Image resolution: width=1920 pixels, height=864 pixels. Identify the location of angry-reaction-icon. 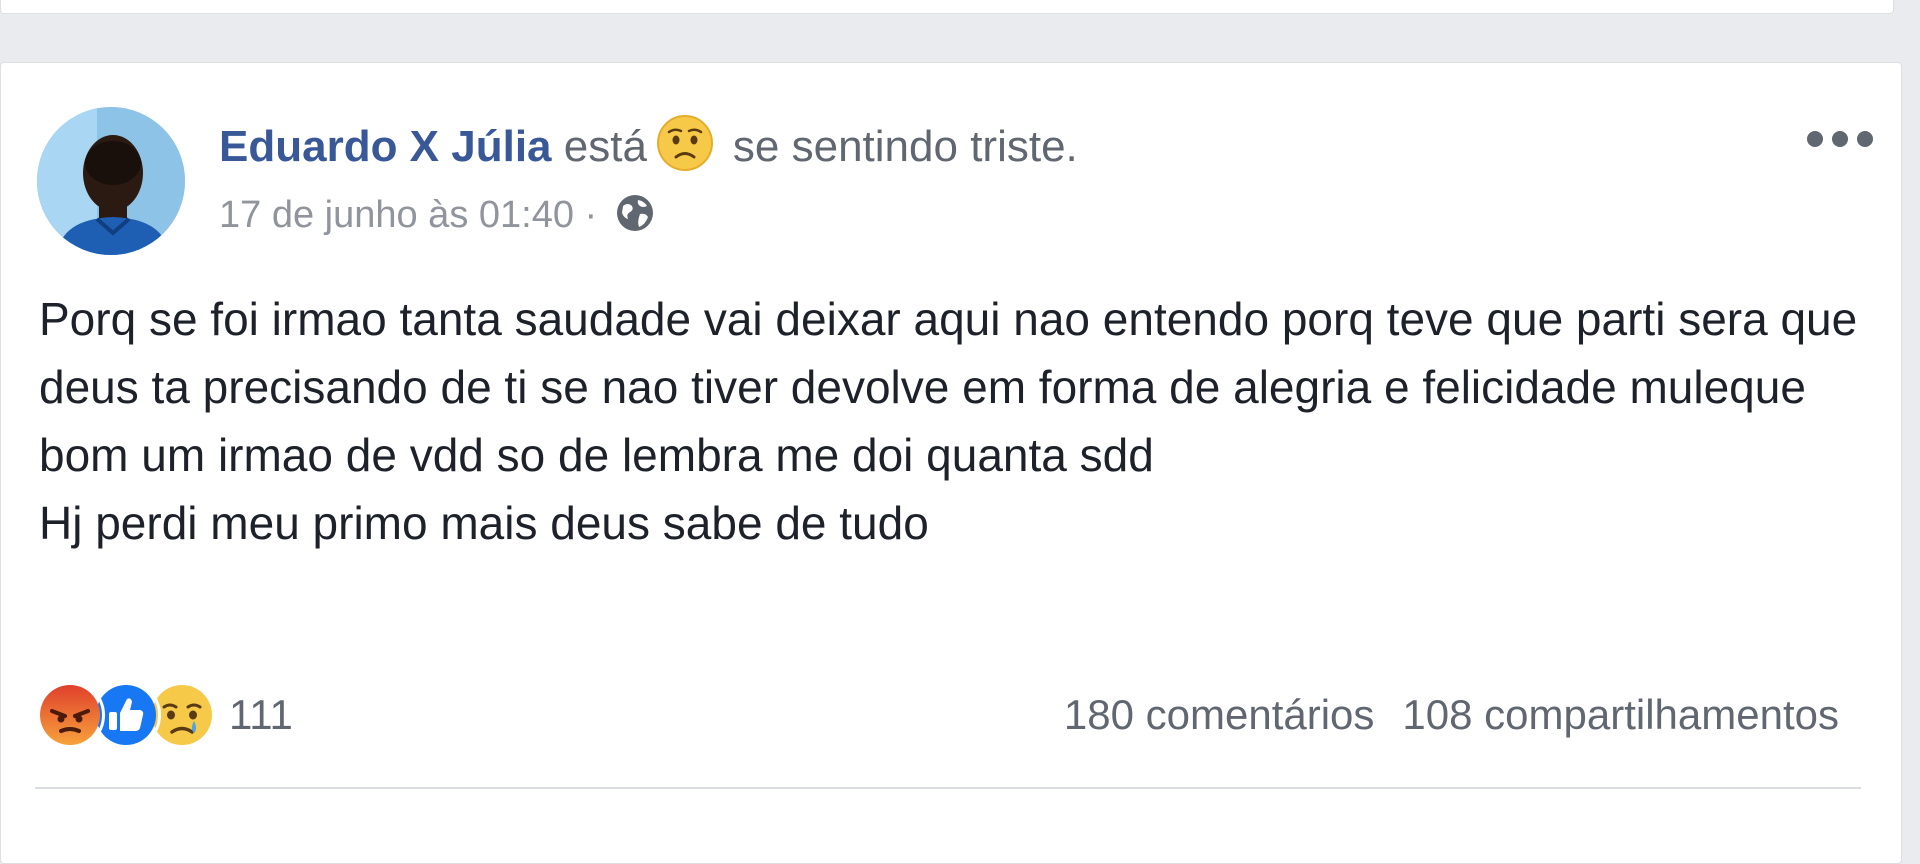
(70, 715).